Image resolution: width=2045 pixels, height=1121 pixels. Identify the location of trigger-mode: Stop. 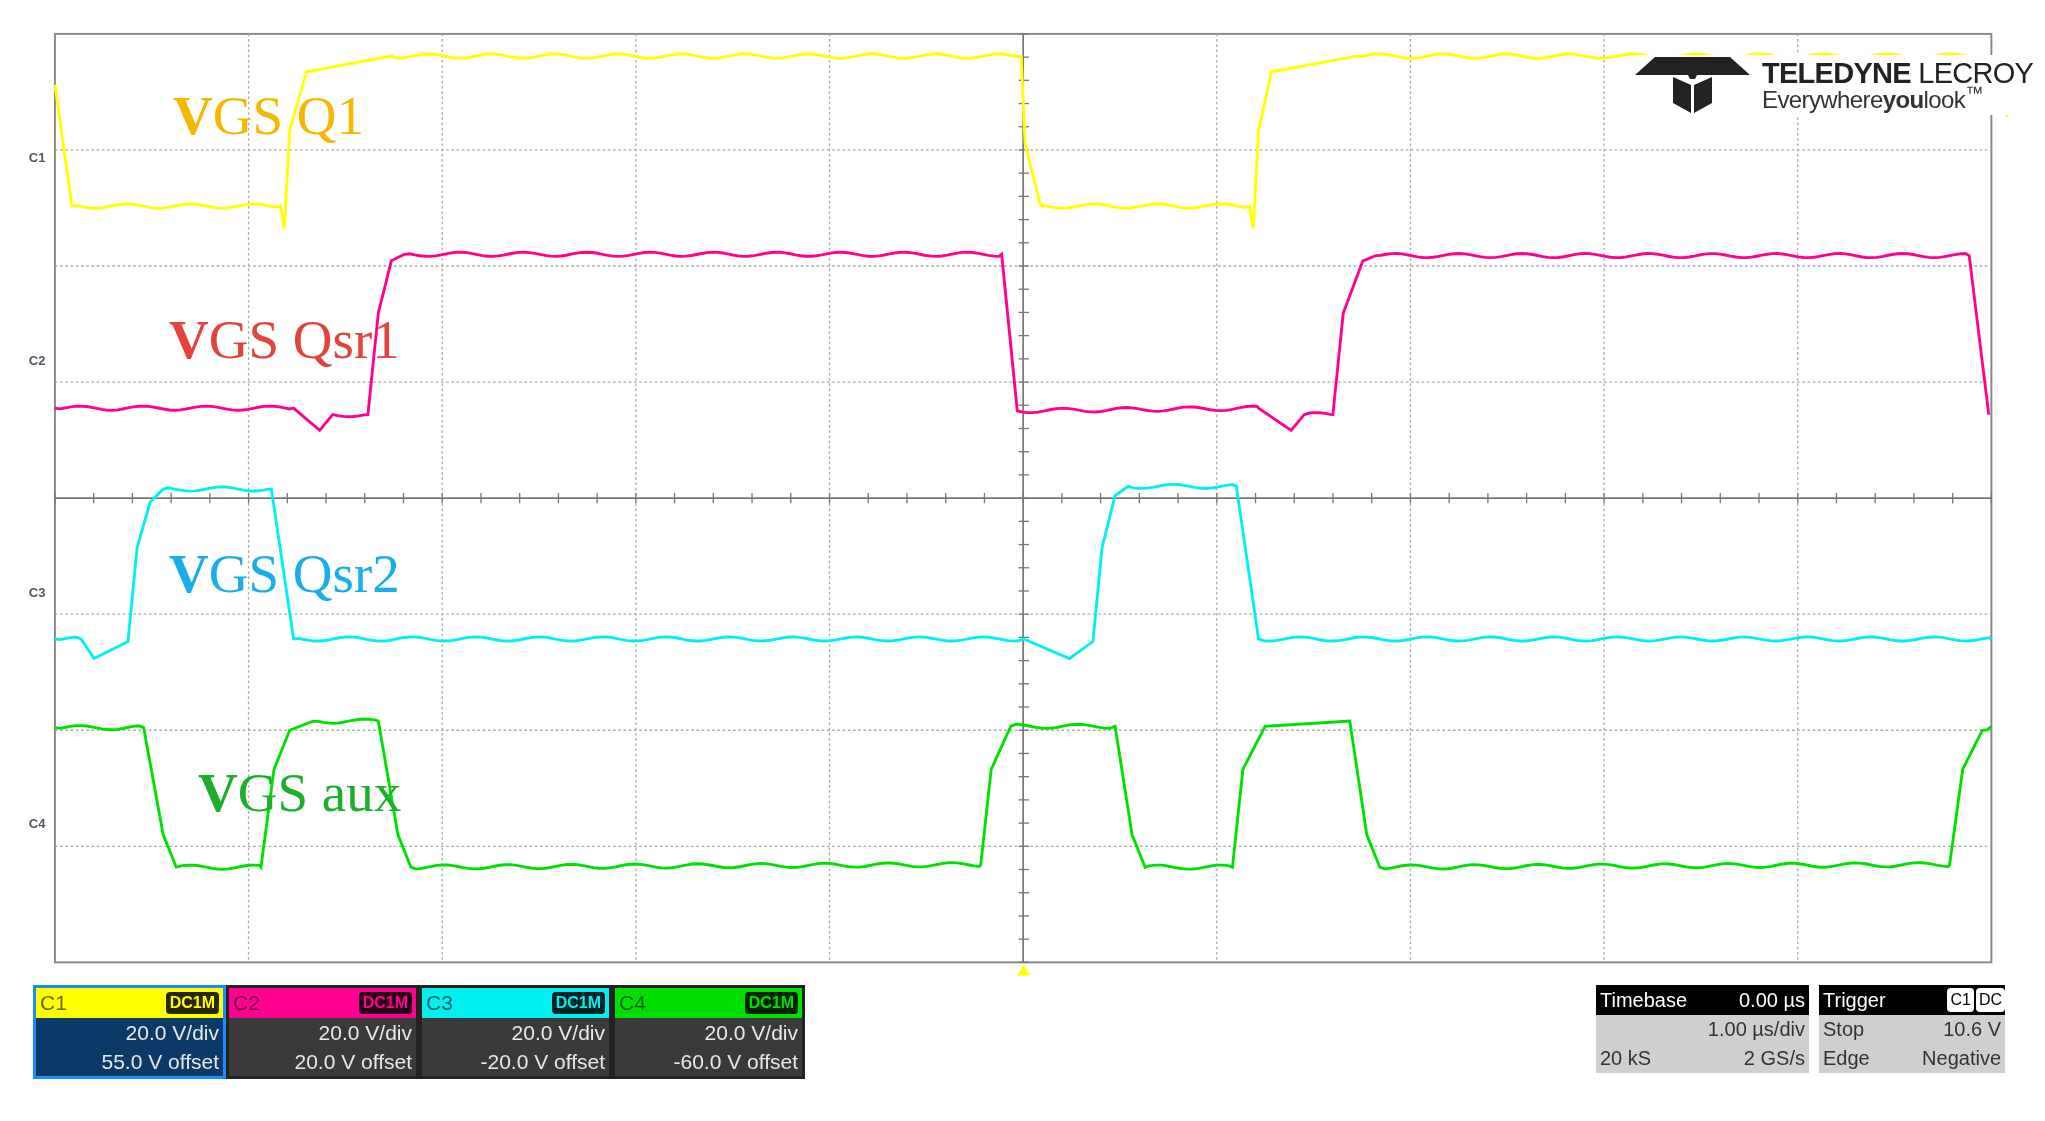
(1844, 1029).